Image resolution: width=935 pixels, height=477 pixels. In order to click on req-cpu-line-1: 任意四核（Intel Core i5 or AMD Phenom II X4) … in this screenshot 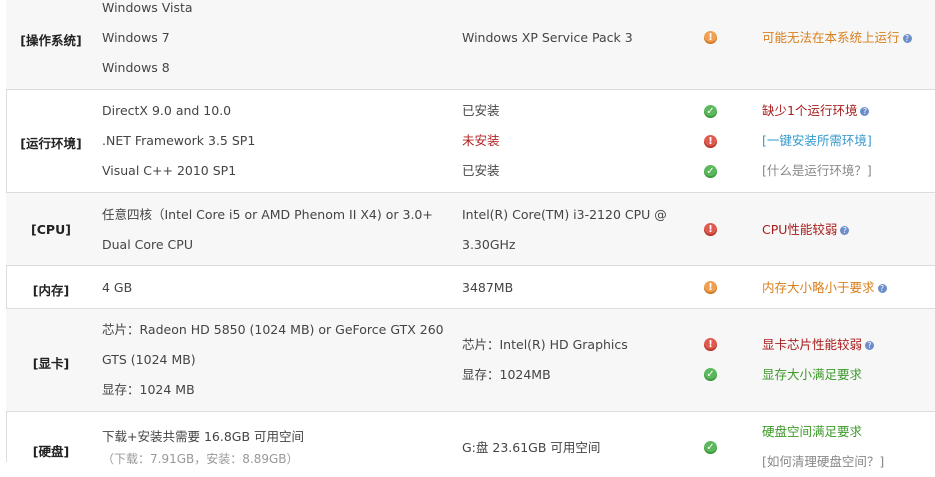, I will do `click(267, 214)`.